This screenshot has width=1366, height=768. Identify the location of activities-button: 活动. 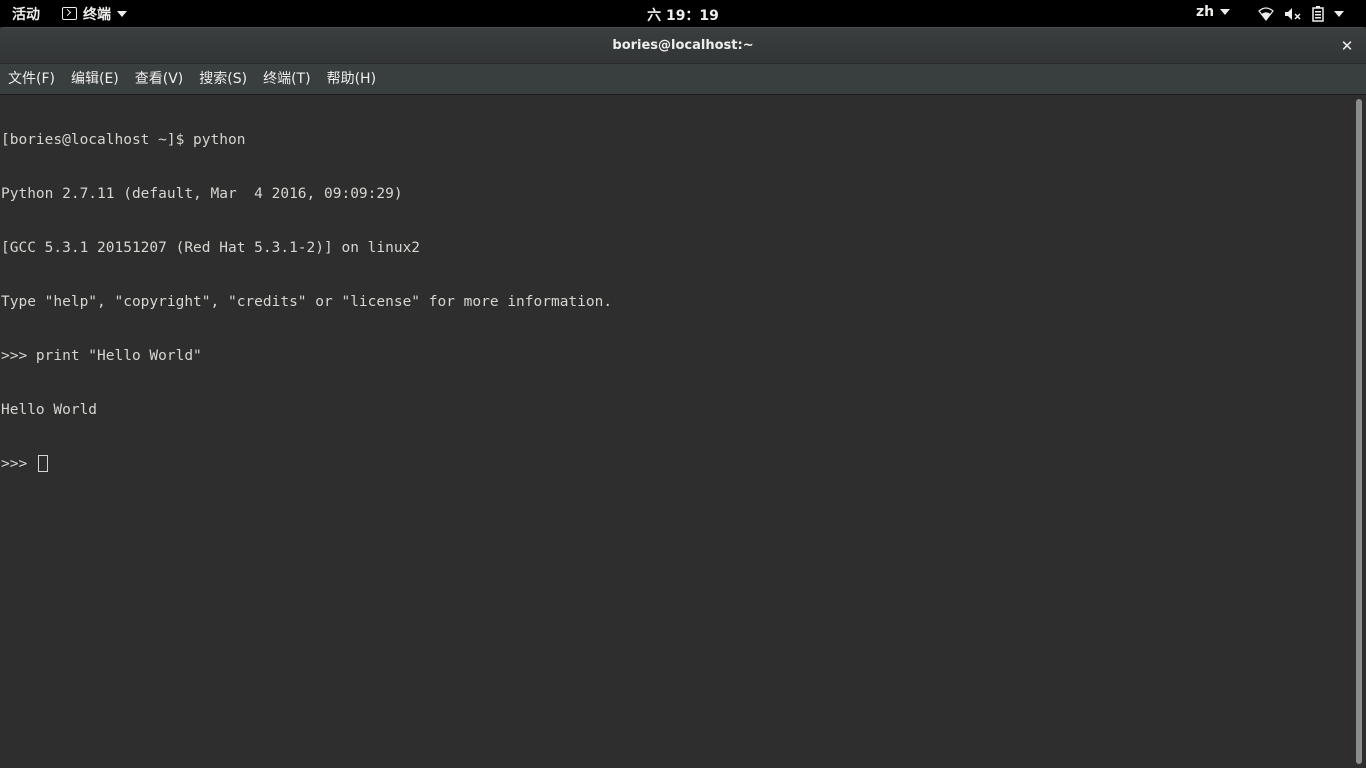
(26, 14).